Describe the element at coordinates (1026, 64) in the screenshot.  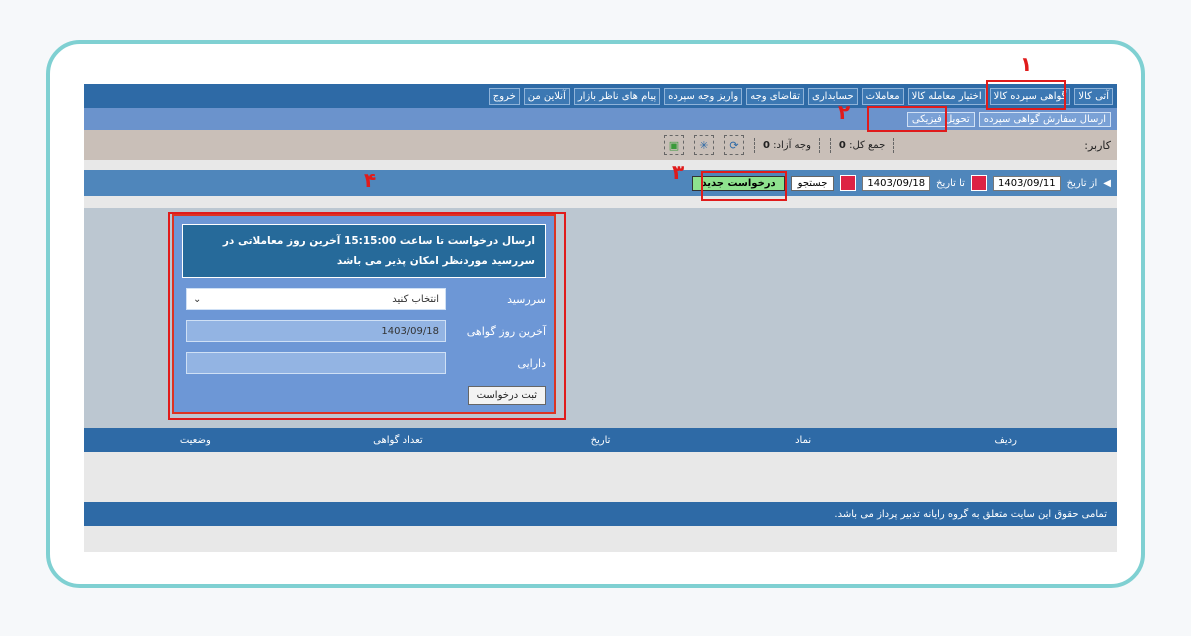
I see `annotation-1: ۱` at that location.